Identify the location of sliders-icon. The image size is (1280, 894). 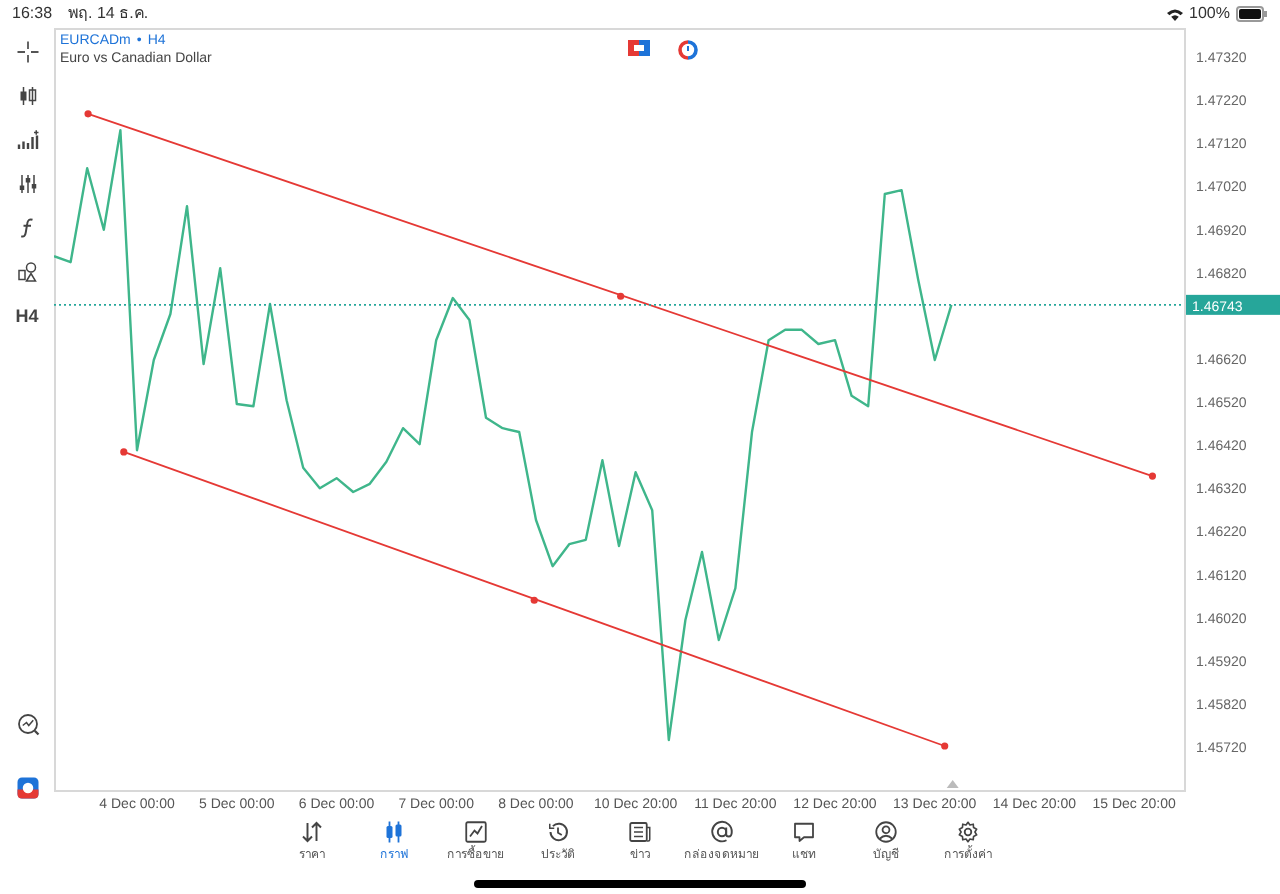
(27, 184).